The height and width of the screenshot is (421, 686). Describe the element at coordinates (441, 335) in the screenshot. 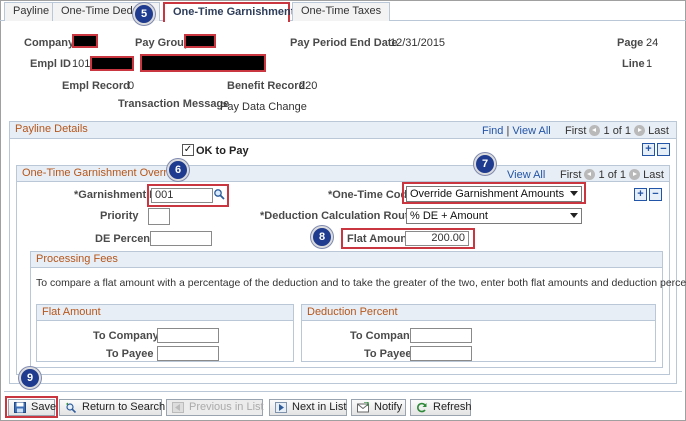

I see `pct-to-company-input` at that location.